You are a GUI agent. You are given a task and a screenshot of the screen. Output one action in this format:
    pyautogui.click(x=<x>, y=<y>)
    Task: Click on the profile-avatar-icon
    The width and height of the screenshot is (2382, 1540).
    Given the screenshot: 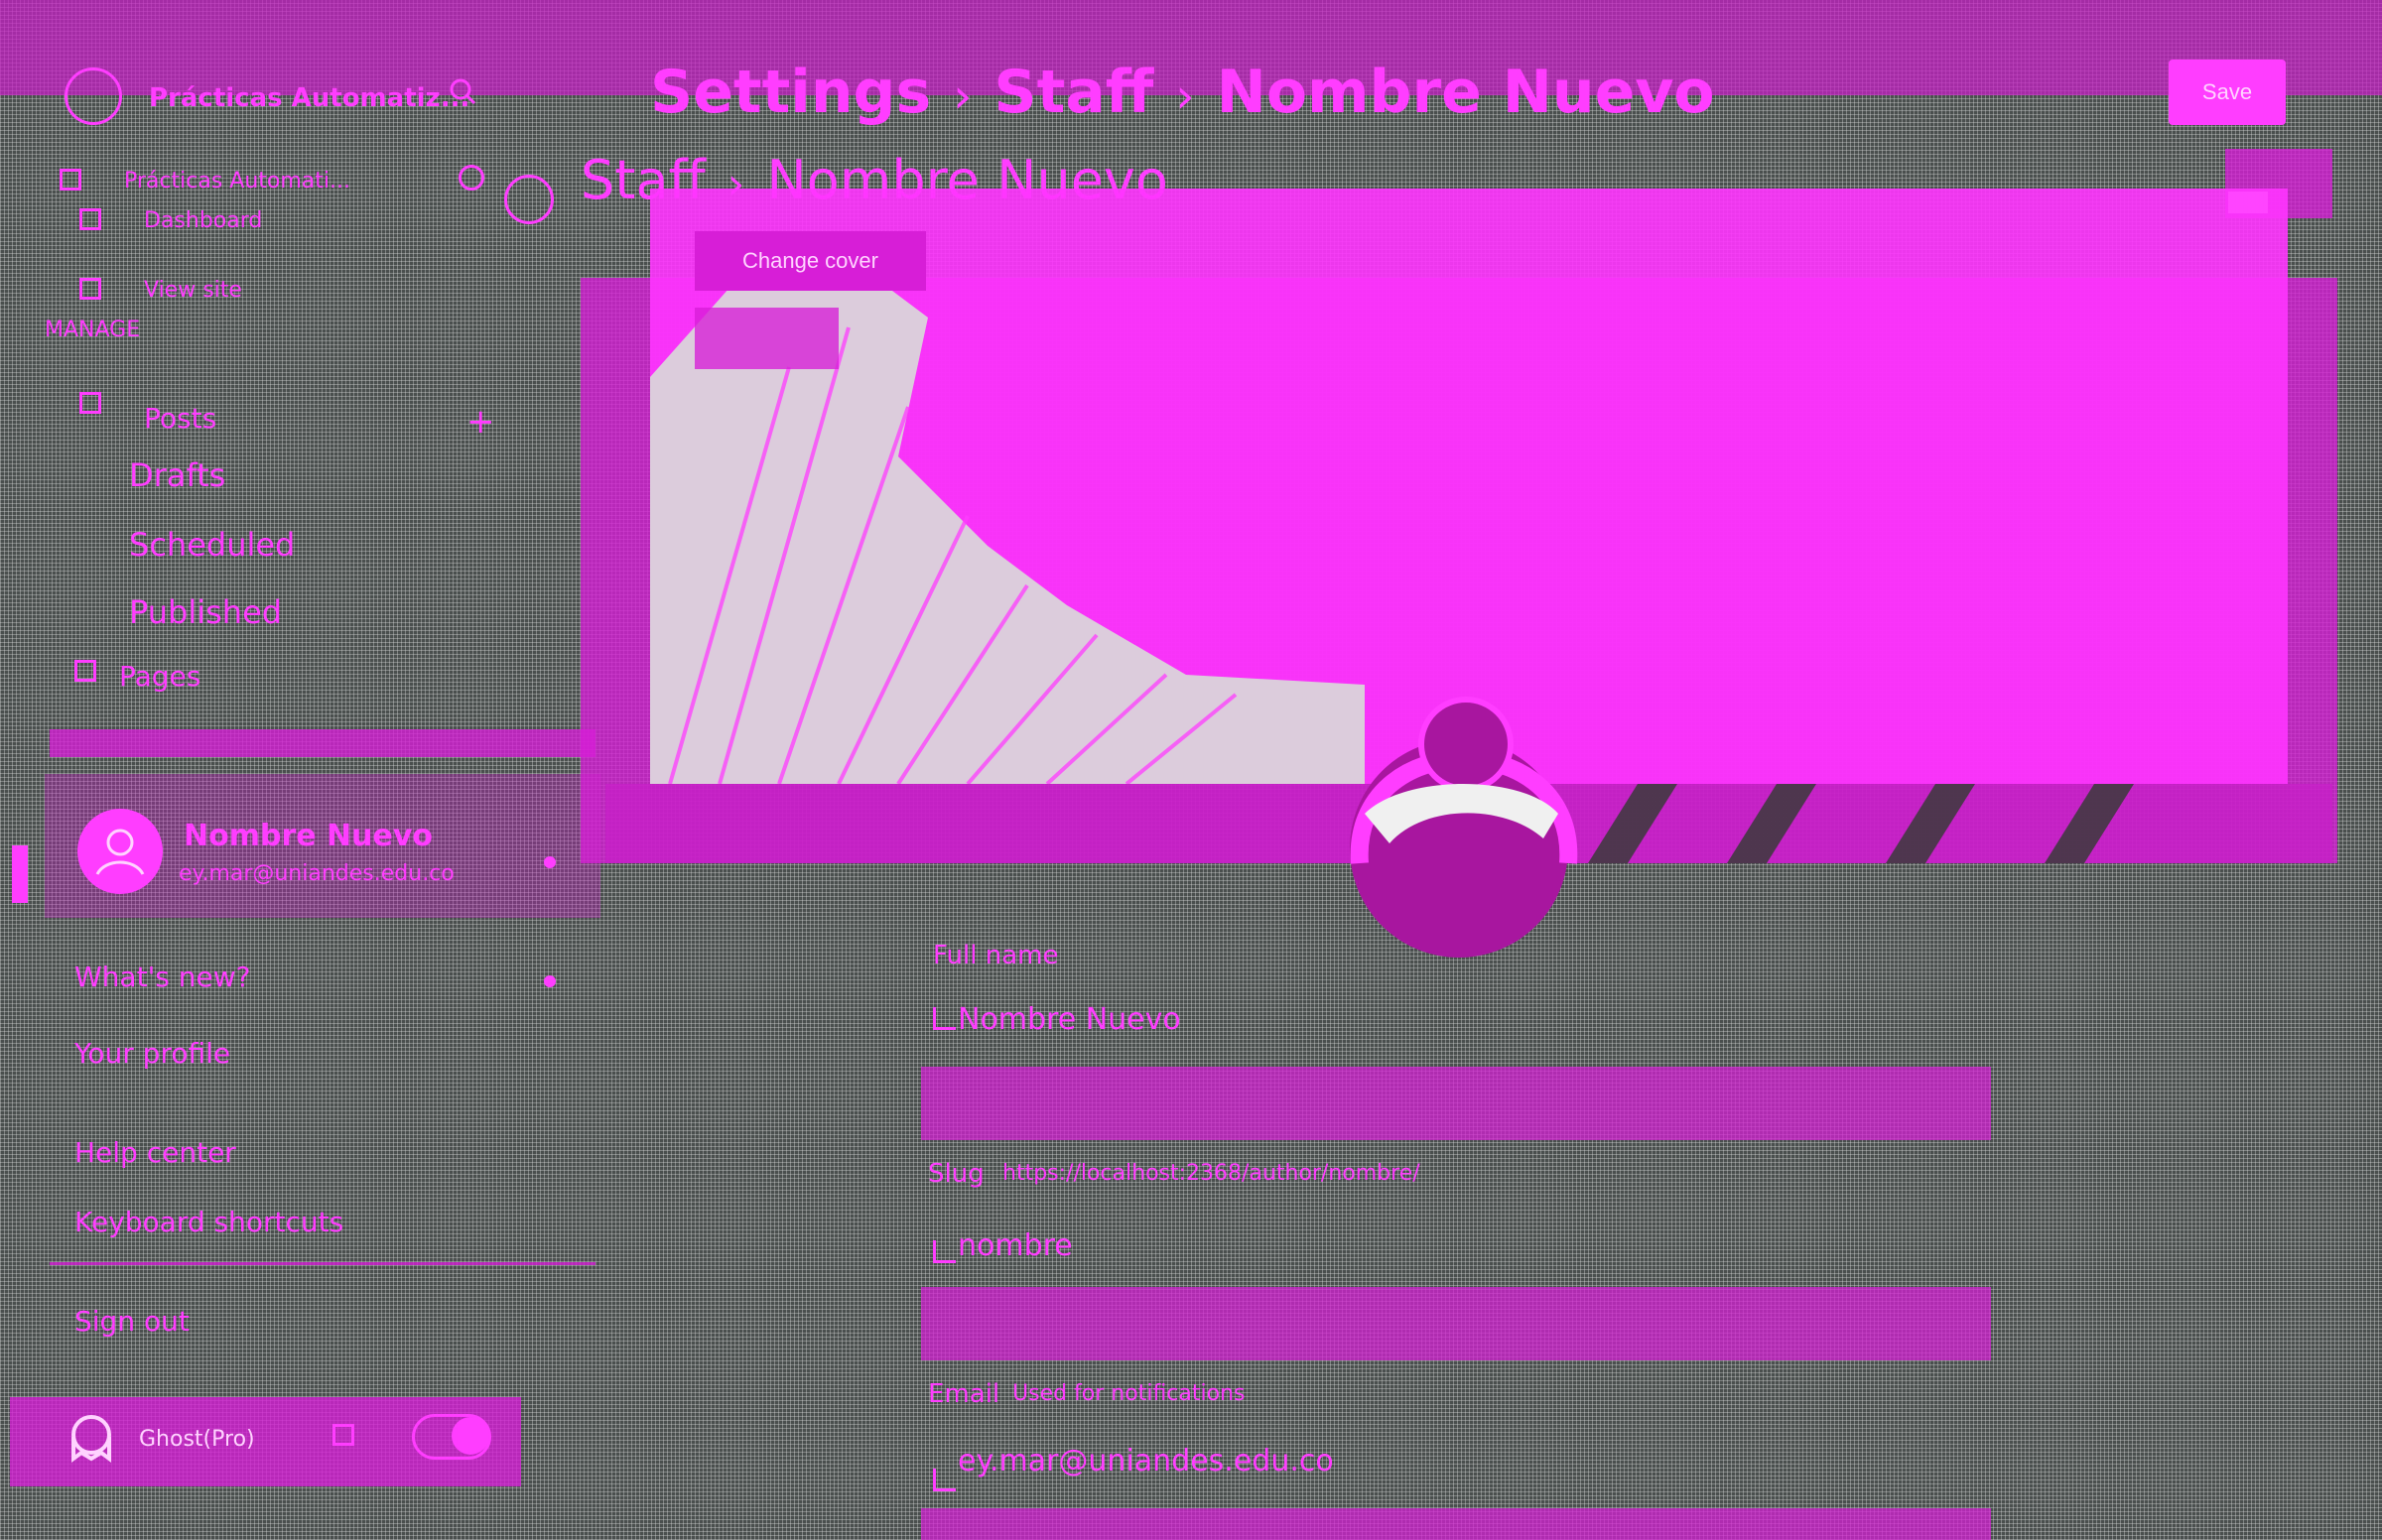 What is the action you would take?
    pyautogui.click(x=1464, y=780)
    